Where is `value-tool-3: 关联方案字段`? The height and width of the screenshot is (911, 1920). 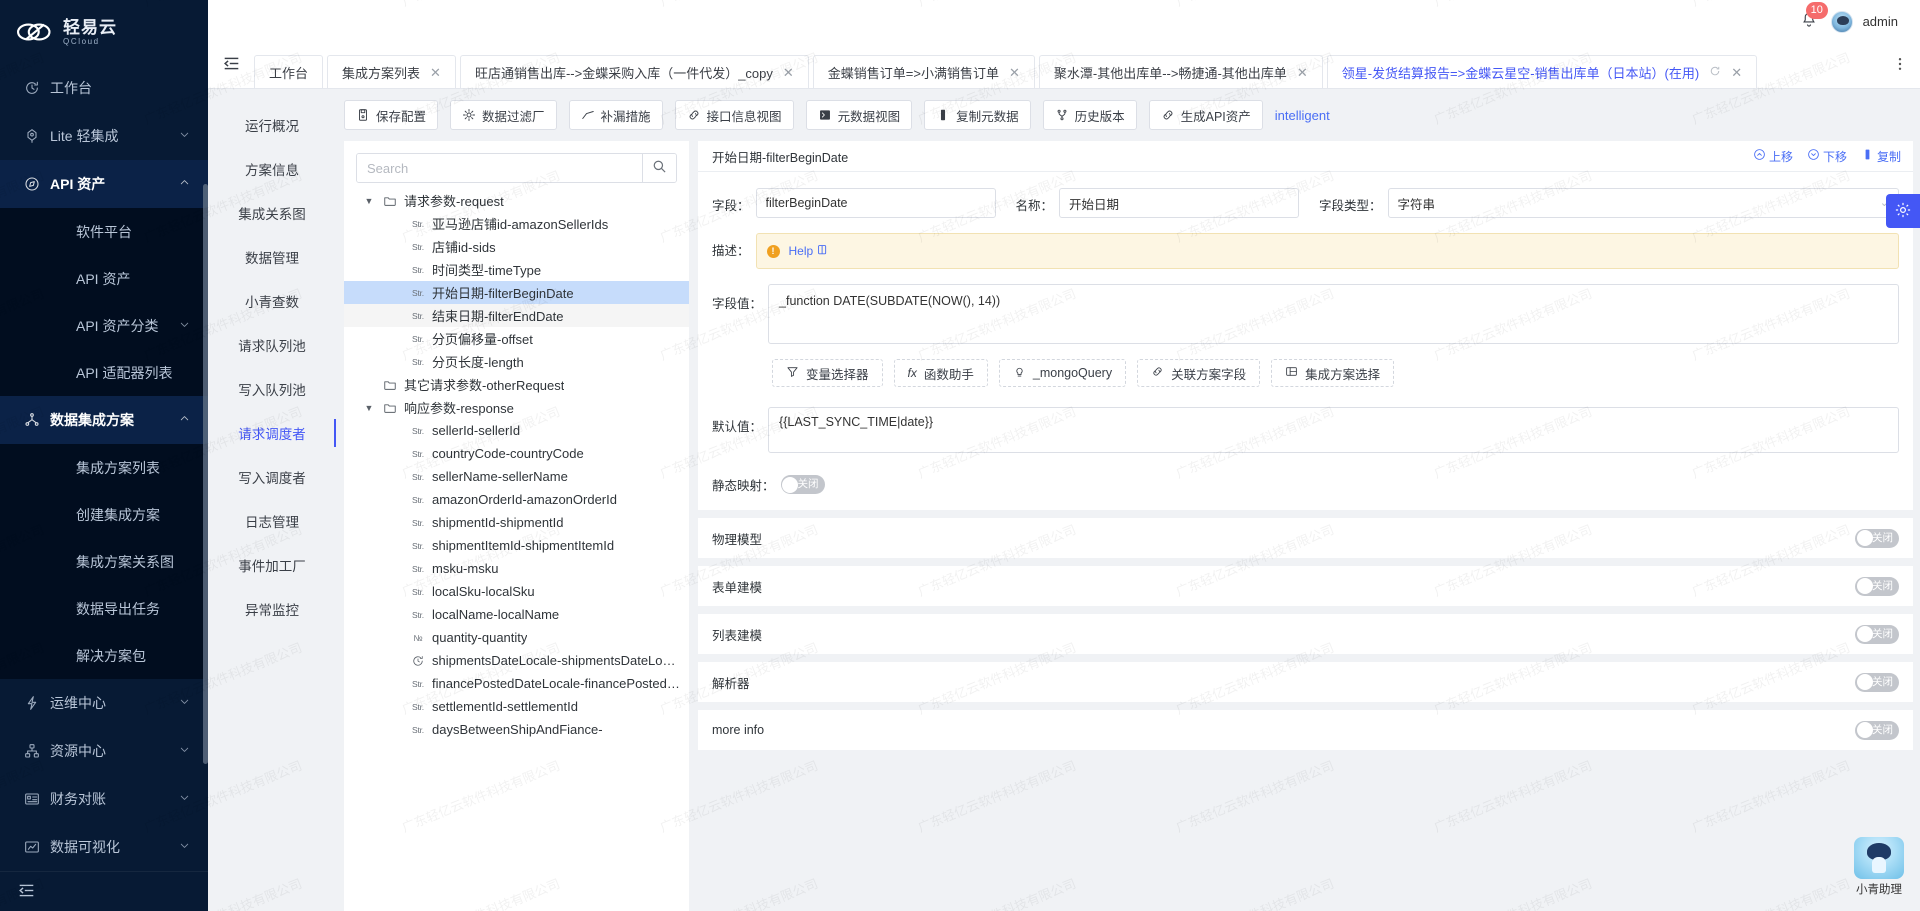
value-tool-3: 关联方案字段 is located at coordinates (1199, 373).